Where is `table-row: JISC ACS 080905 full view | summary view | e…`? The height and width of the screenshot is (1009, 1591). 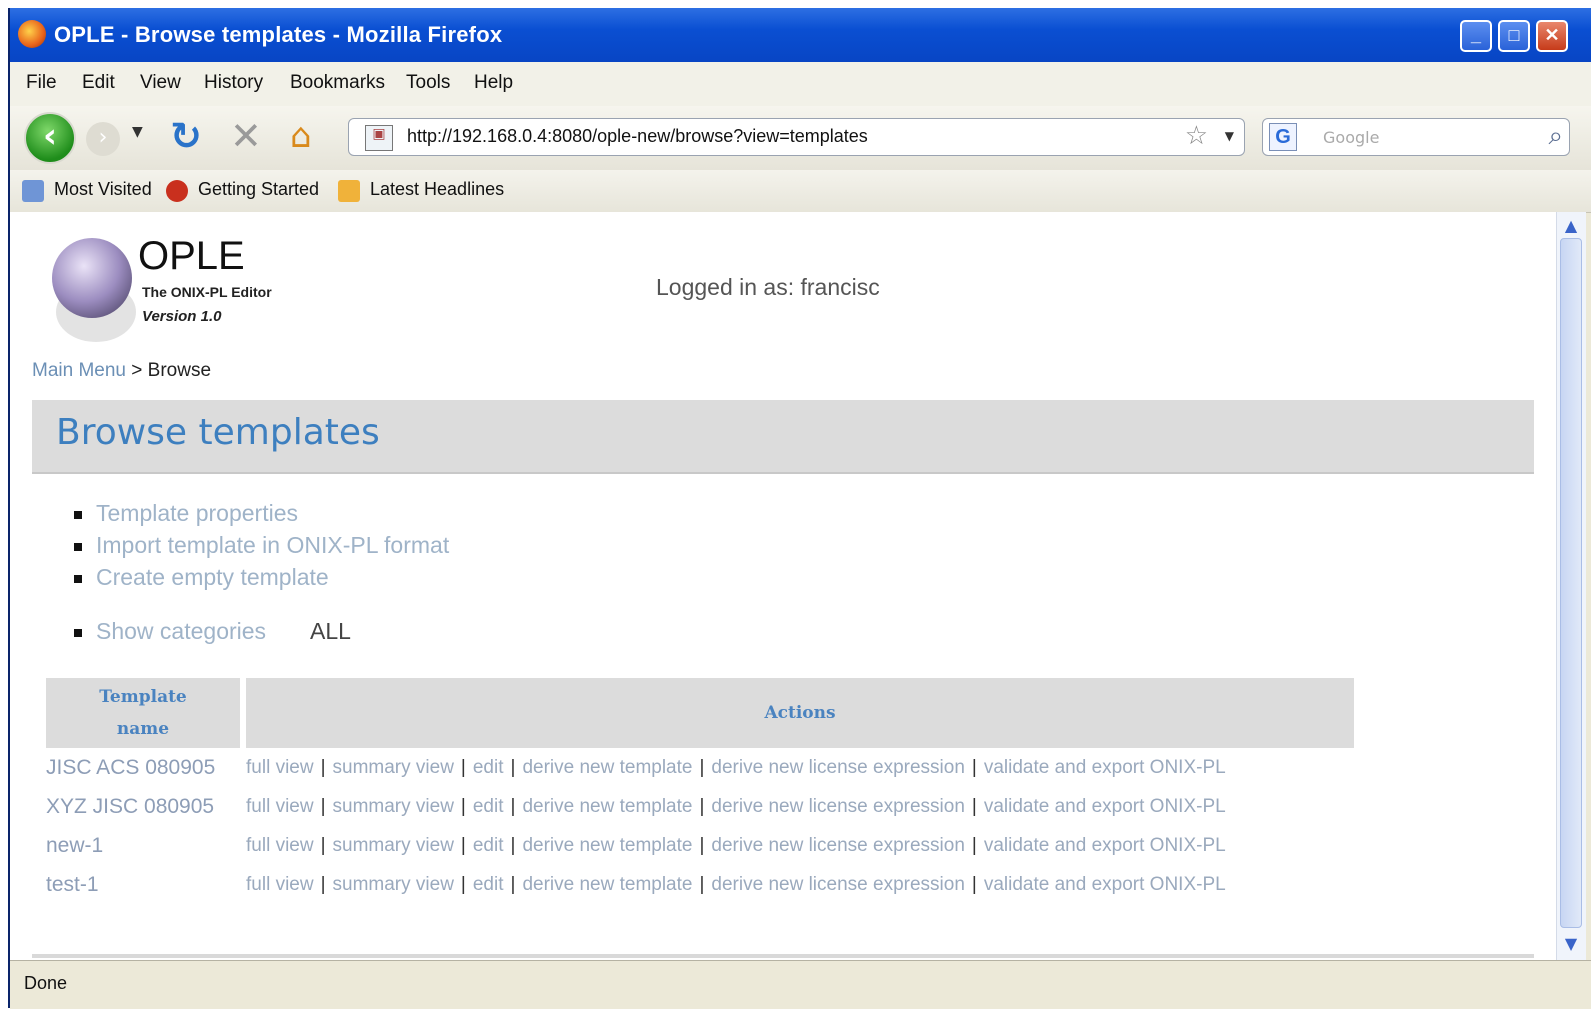
table-row: JISC ACS 080905 full view | summary view | e… is located at coordinates (700, 767).